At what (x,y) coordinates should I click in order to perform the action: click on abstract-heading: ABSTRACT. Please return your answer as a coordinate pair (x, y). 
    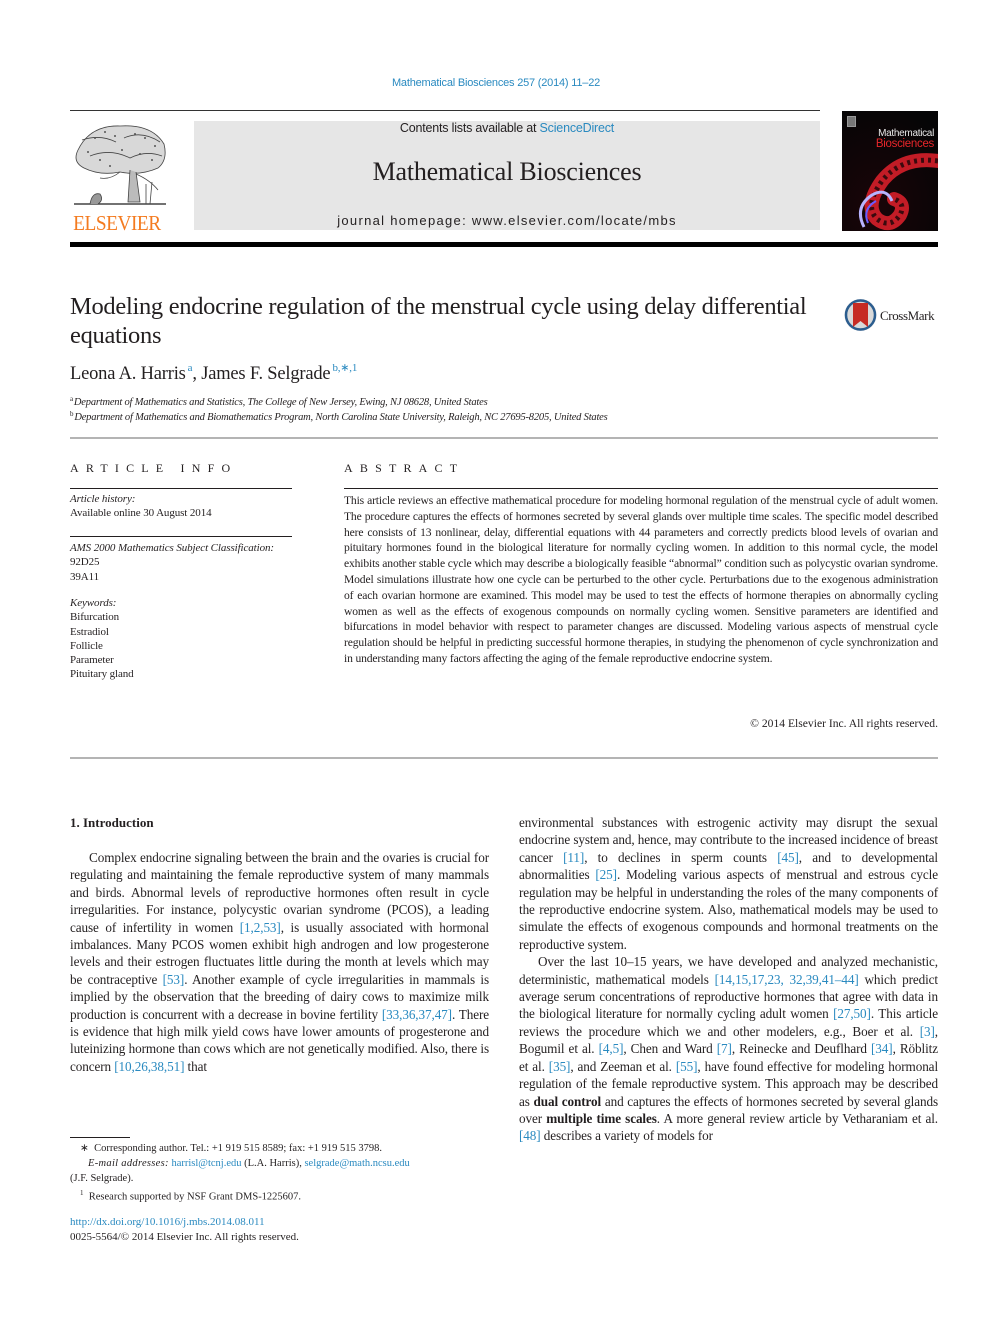
    Looking at the image, I should click on (404, 468).